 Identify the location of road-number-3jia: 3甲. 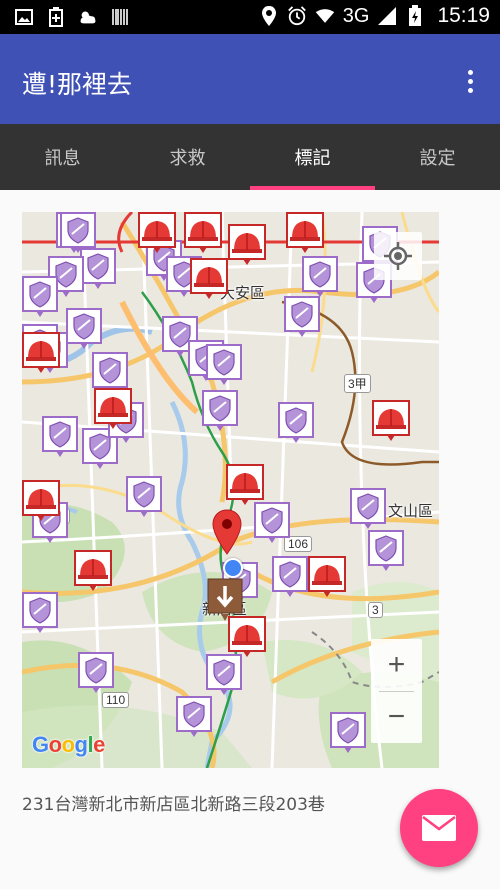
(357, 383).